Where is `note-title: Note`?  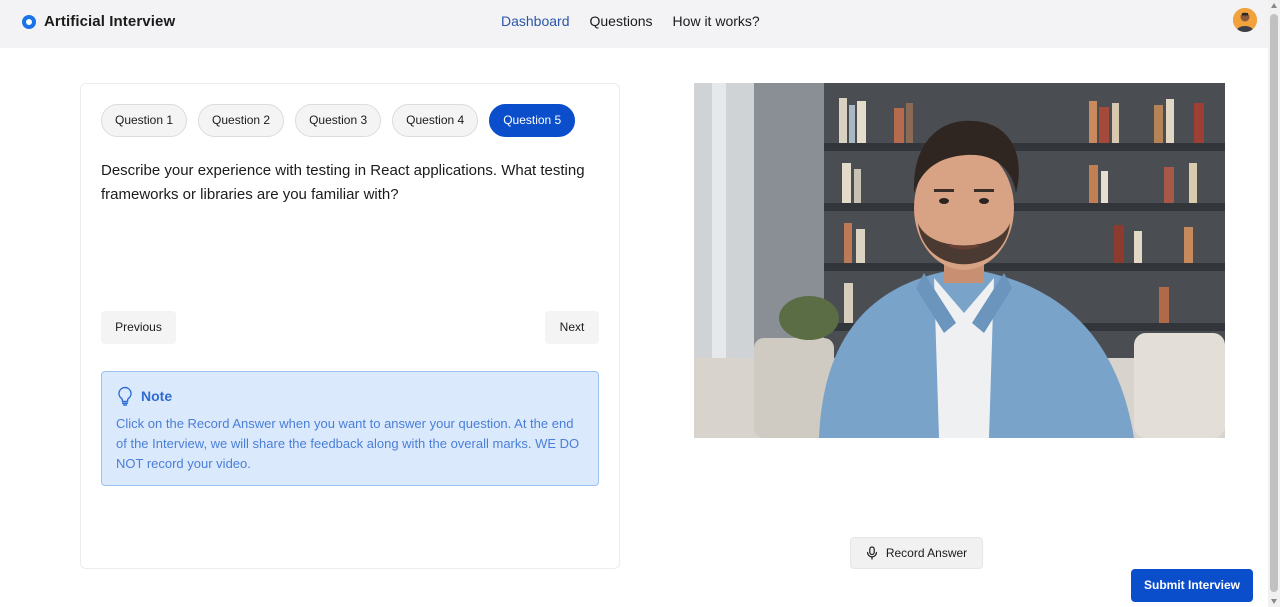 note-title: Note is located at coordinates (157, 396).